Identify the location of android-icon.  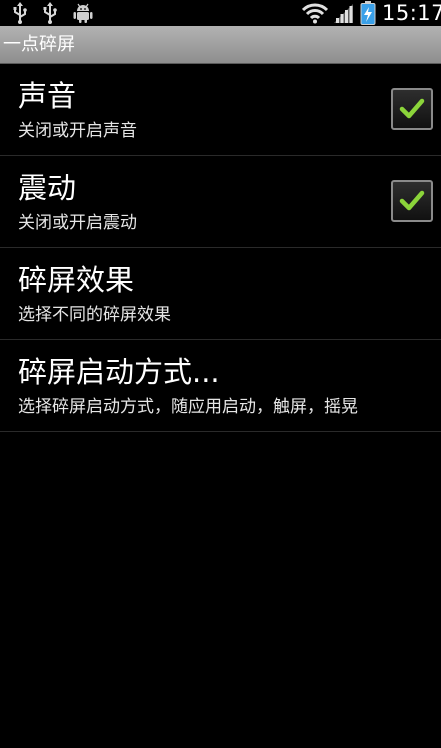
(83, 13).